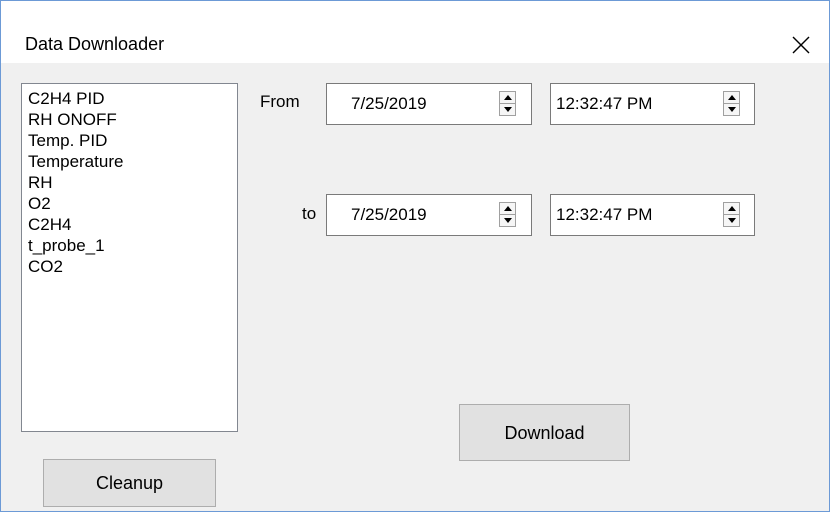  I want to click on to-date-picker: 7/25/2019, so click(429, 215).